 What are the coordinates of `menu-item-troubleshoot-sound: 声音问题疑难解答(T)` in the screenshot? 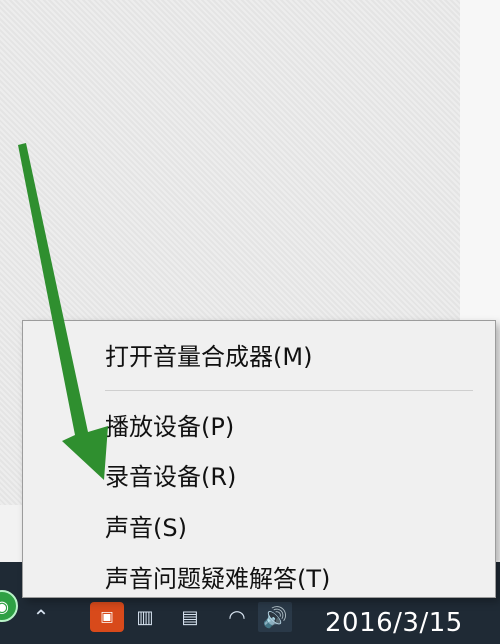 It's located at (217, 576).